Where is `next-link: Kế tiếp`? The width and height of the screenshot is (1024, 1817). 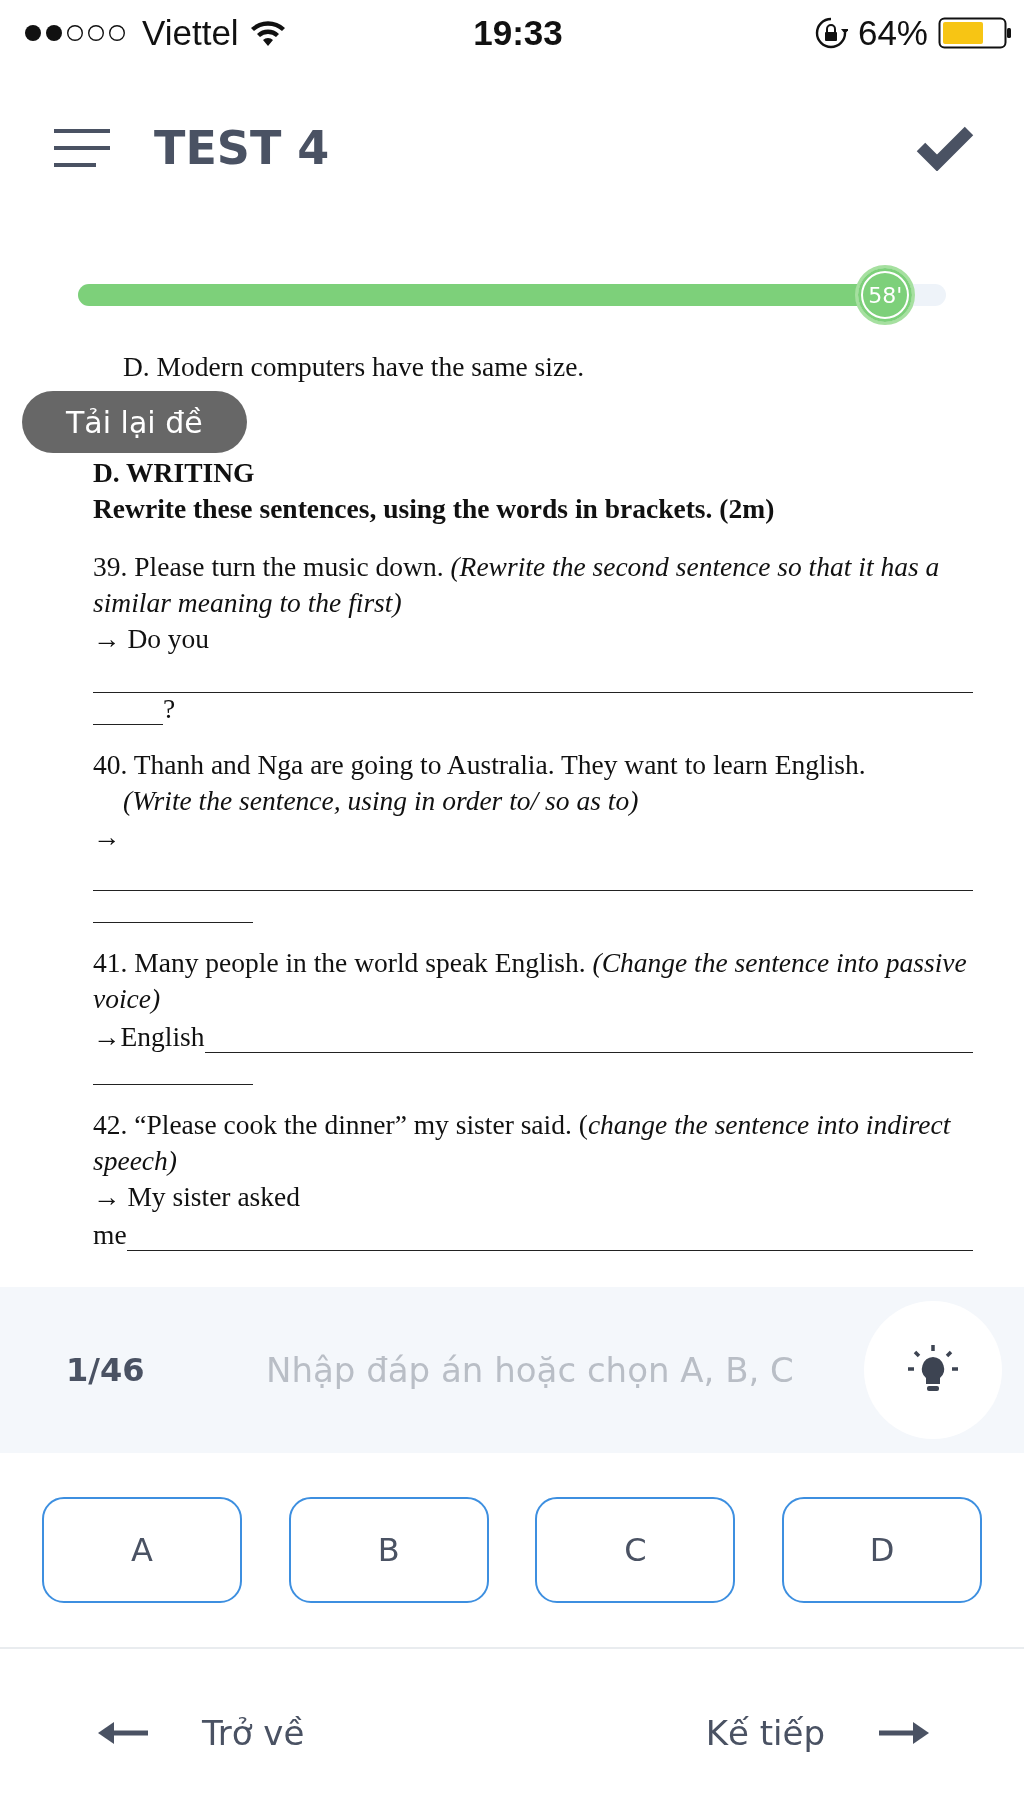
next-link: Kế tiếp is located at coordinates (817, 1733).